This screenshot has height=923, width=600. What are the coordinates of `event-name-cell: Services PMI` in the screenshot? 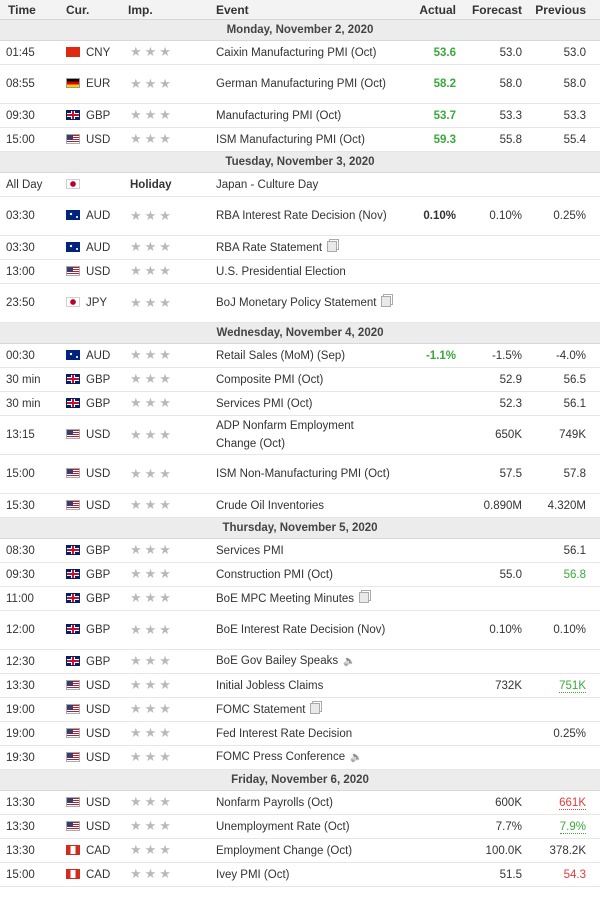 It's located at (308, 550).